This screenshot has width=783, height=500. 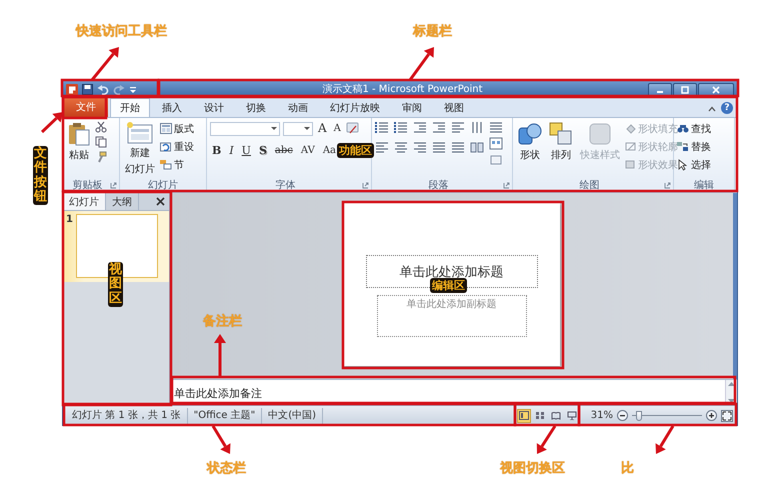 I want to click on scroll-down-icon, so click(x=731, y=401).